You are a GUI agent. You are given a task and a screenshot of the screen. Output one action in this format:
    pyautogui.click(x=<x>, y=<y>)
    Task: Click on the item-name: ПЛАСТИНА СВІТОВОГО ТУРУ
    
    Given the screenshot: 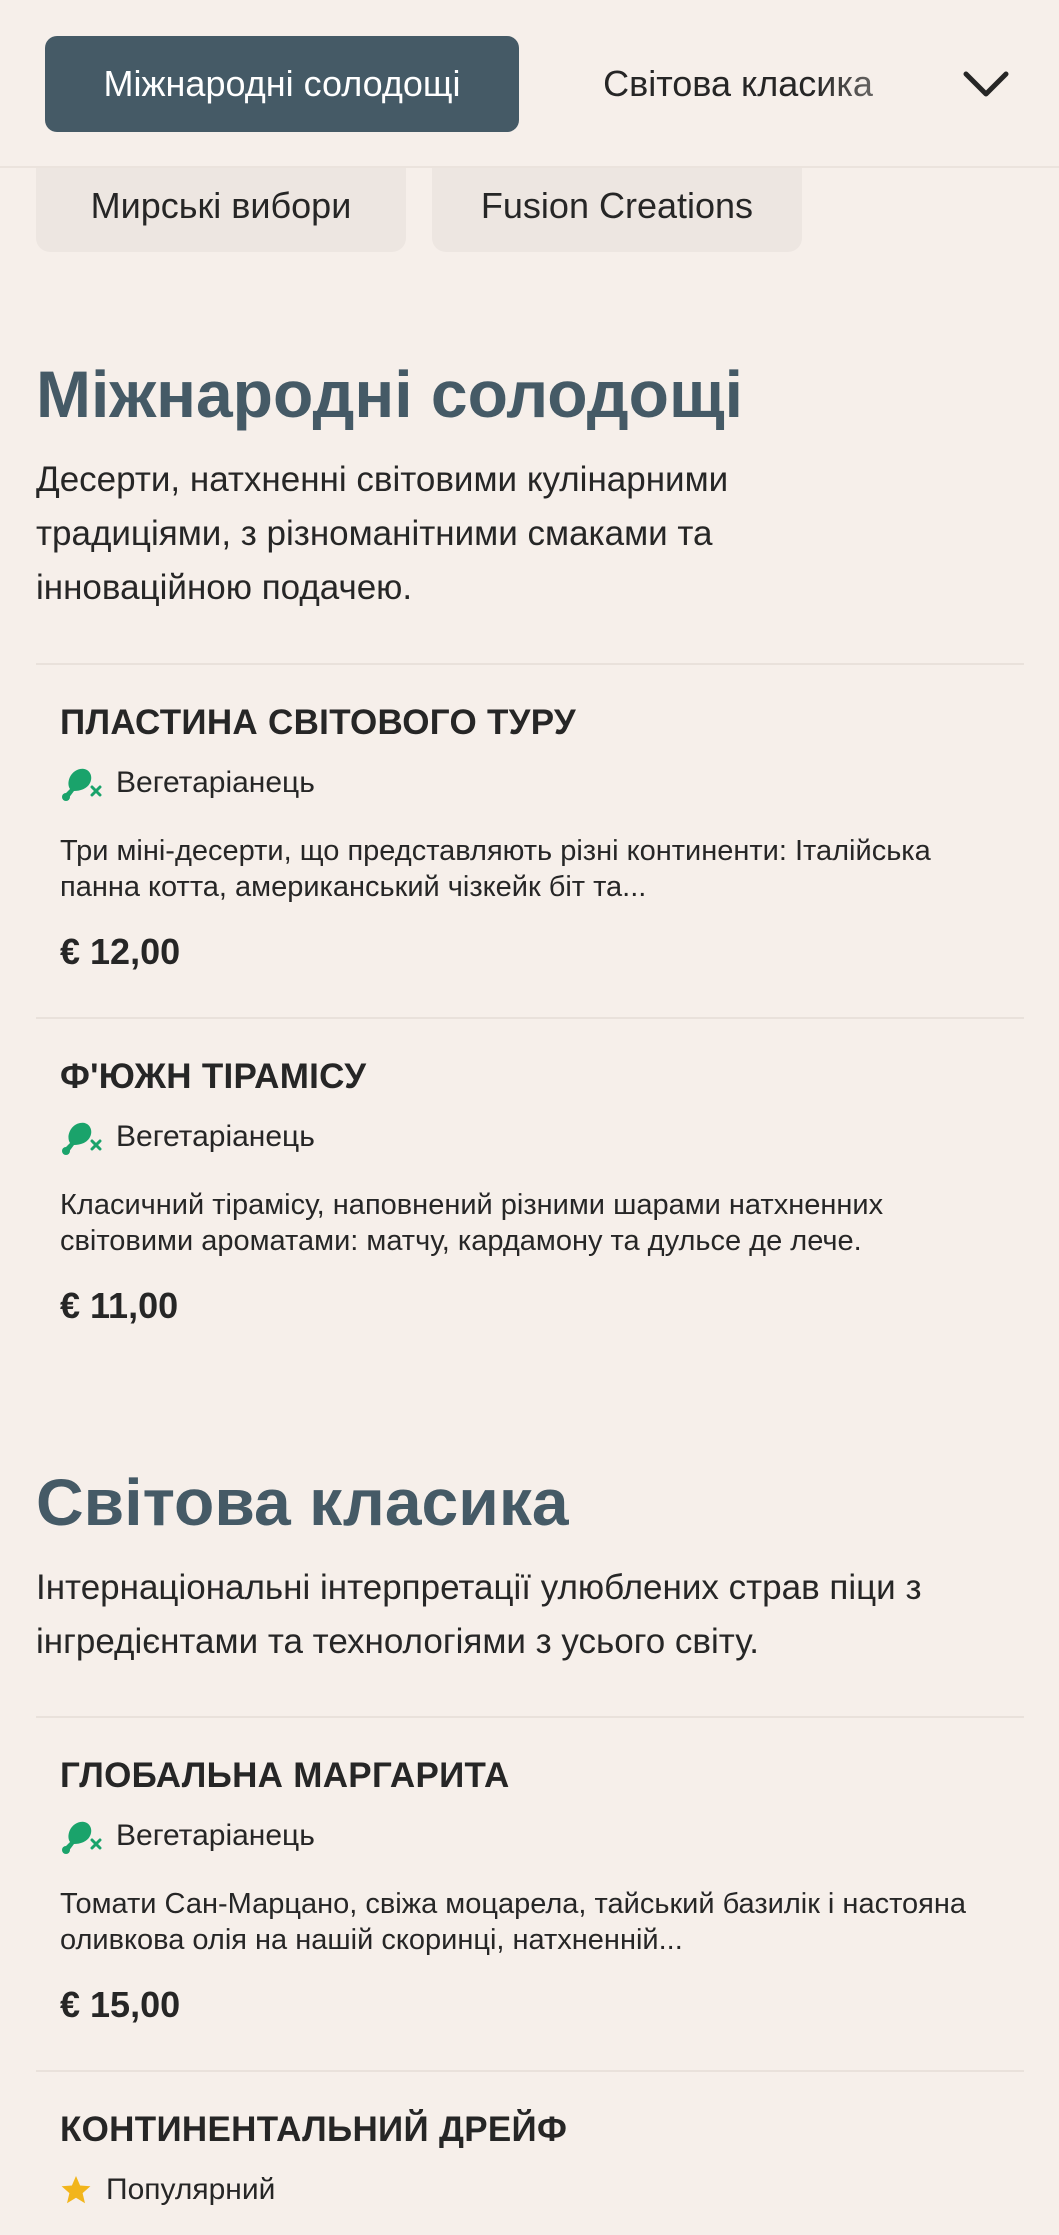 What is the action you would take?
    pyautogui.click(x=318, y=722)
    